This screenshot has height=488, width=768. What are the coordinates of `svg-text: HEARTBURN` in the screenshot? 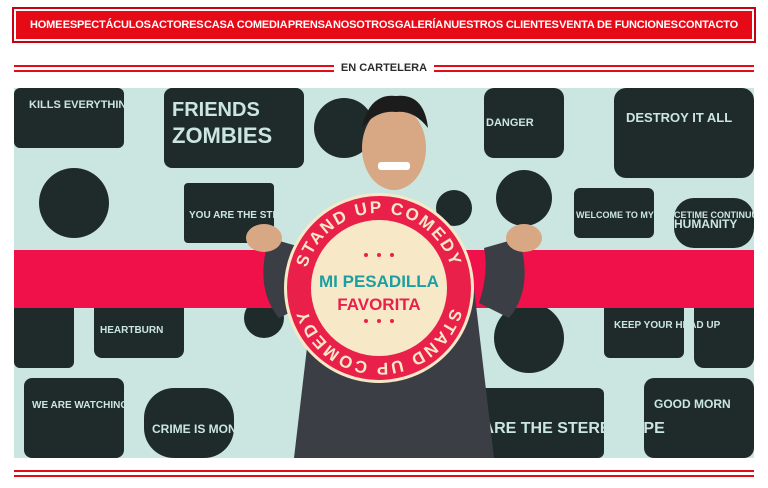 It's located at (131, 330).